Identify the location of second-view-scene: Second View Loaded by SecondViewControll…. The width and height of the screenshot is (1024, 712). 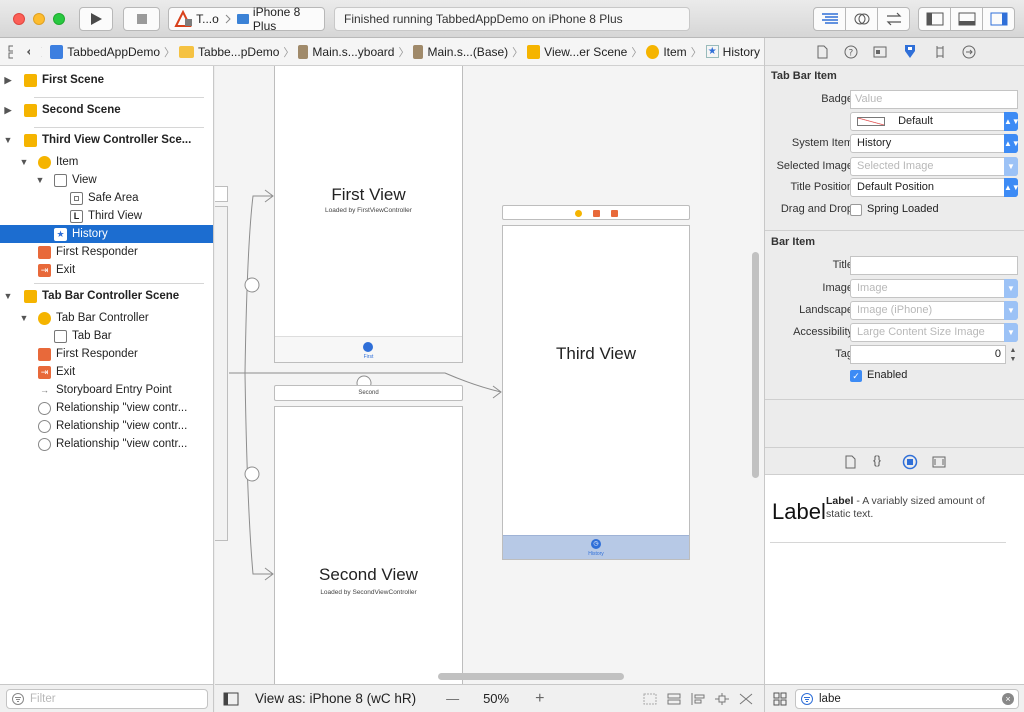
(368, 545).